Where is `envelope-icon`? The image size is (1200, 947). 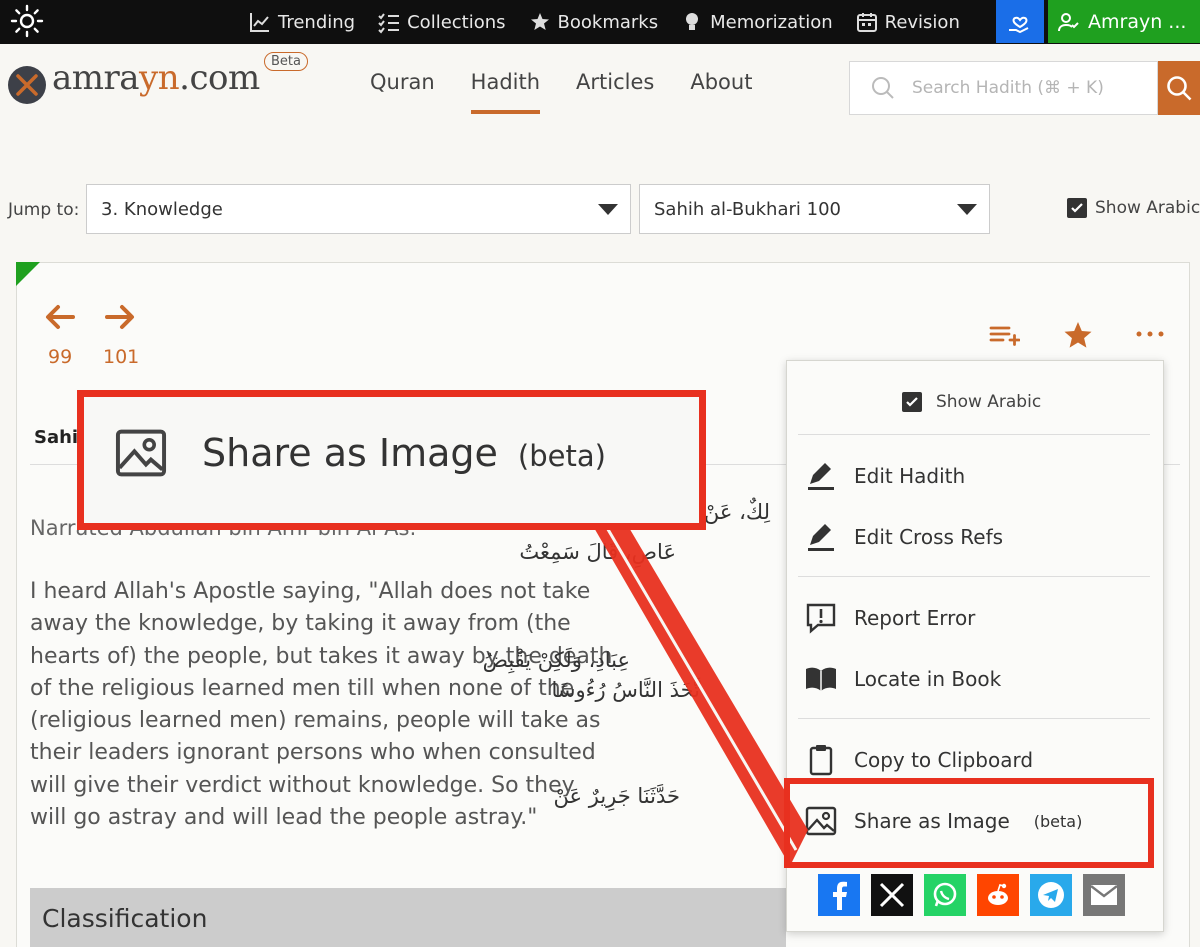 envelope-icon is located at coordinates (1104, 895).